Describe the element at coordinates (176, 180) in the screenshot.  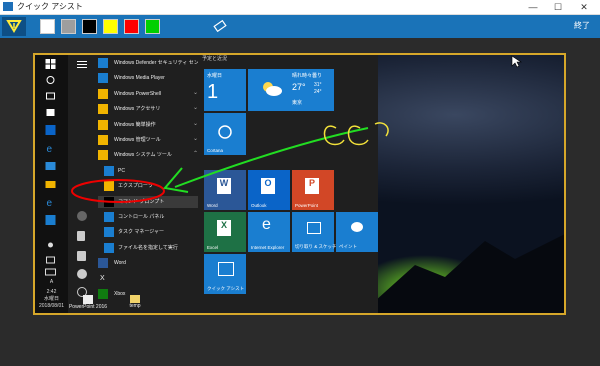
I see `green-arrow-head` at that location.